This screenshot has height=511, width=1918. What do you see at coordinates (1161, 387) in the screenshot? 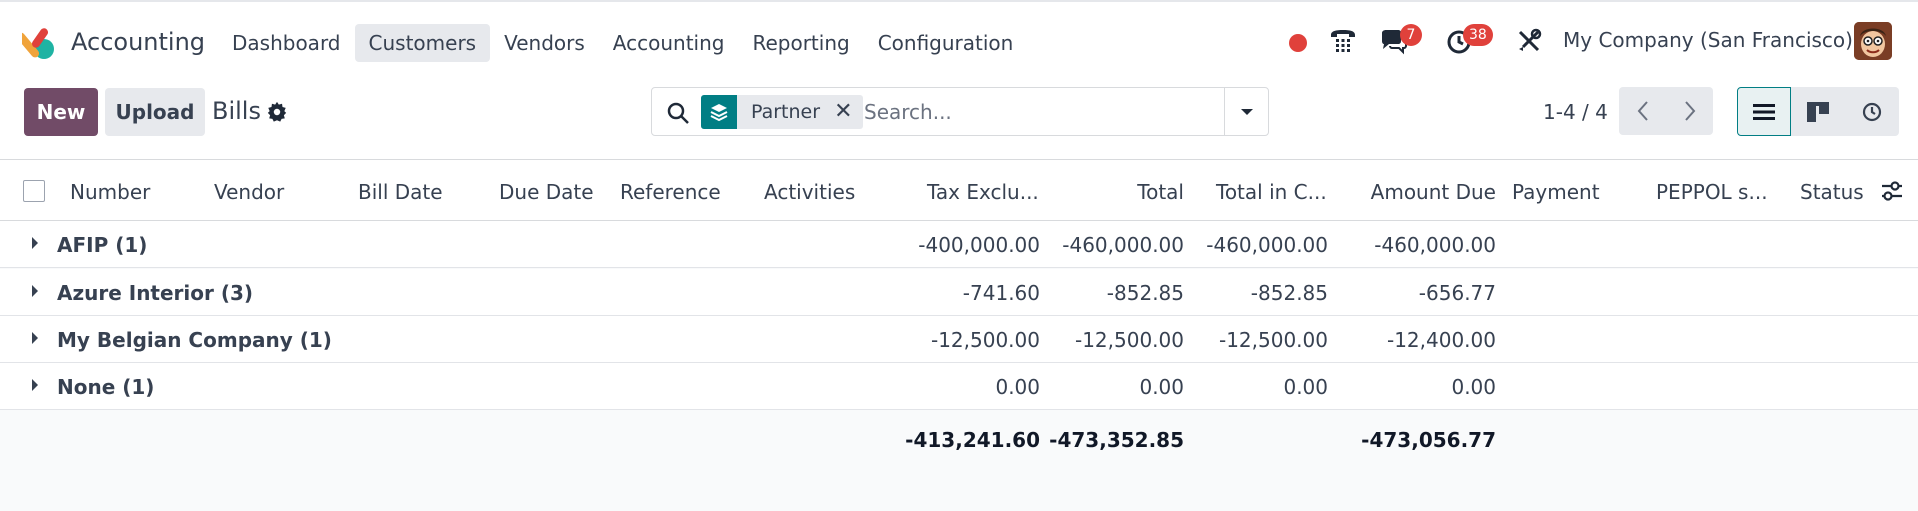
I see `group-total: 0.00` at bounding box center [1161, 387].